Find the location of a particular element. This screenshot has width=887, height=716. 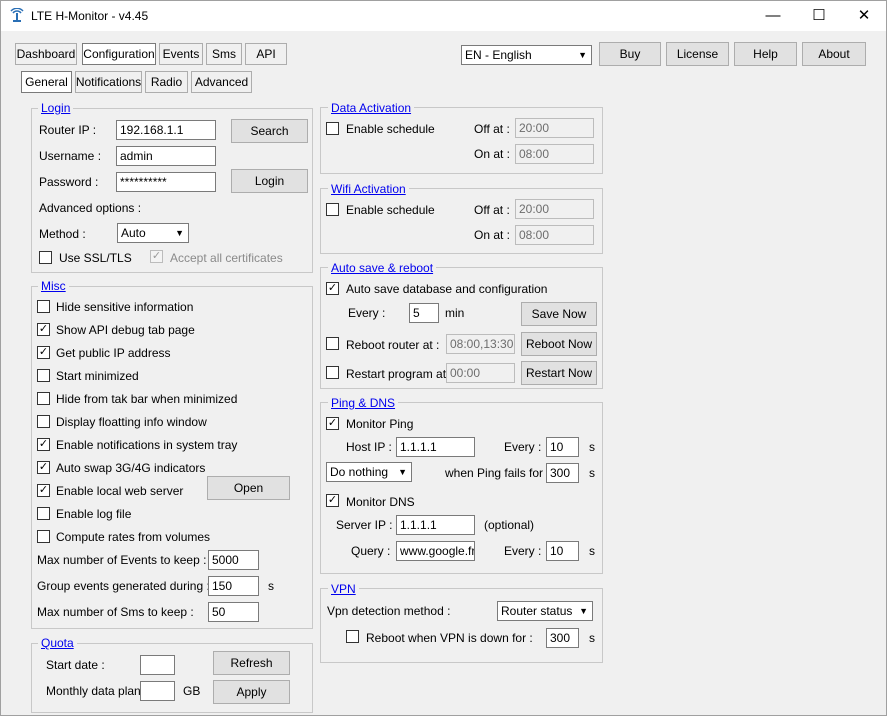

wifi-on-label: On at : is located at coordinates (492, 235).